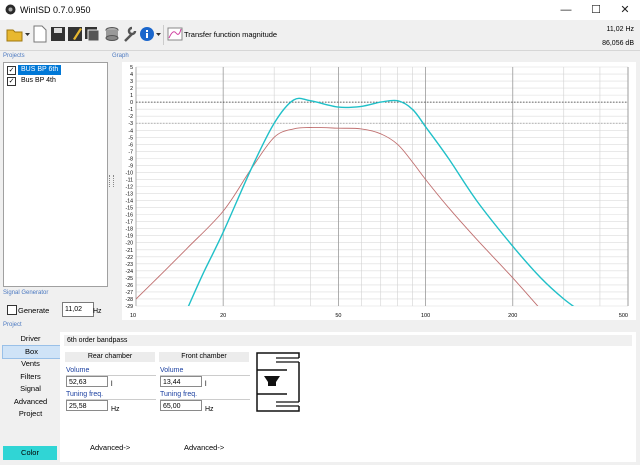  Describe the element at coordinates (10, 9) in the screenshot. I see `app-logo-icon` at that location.